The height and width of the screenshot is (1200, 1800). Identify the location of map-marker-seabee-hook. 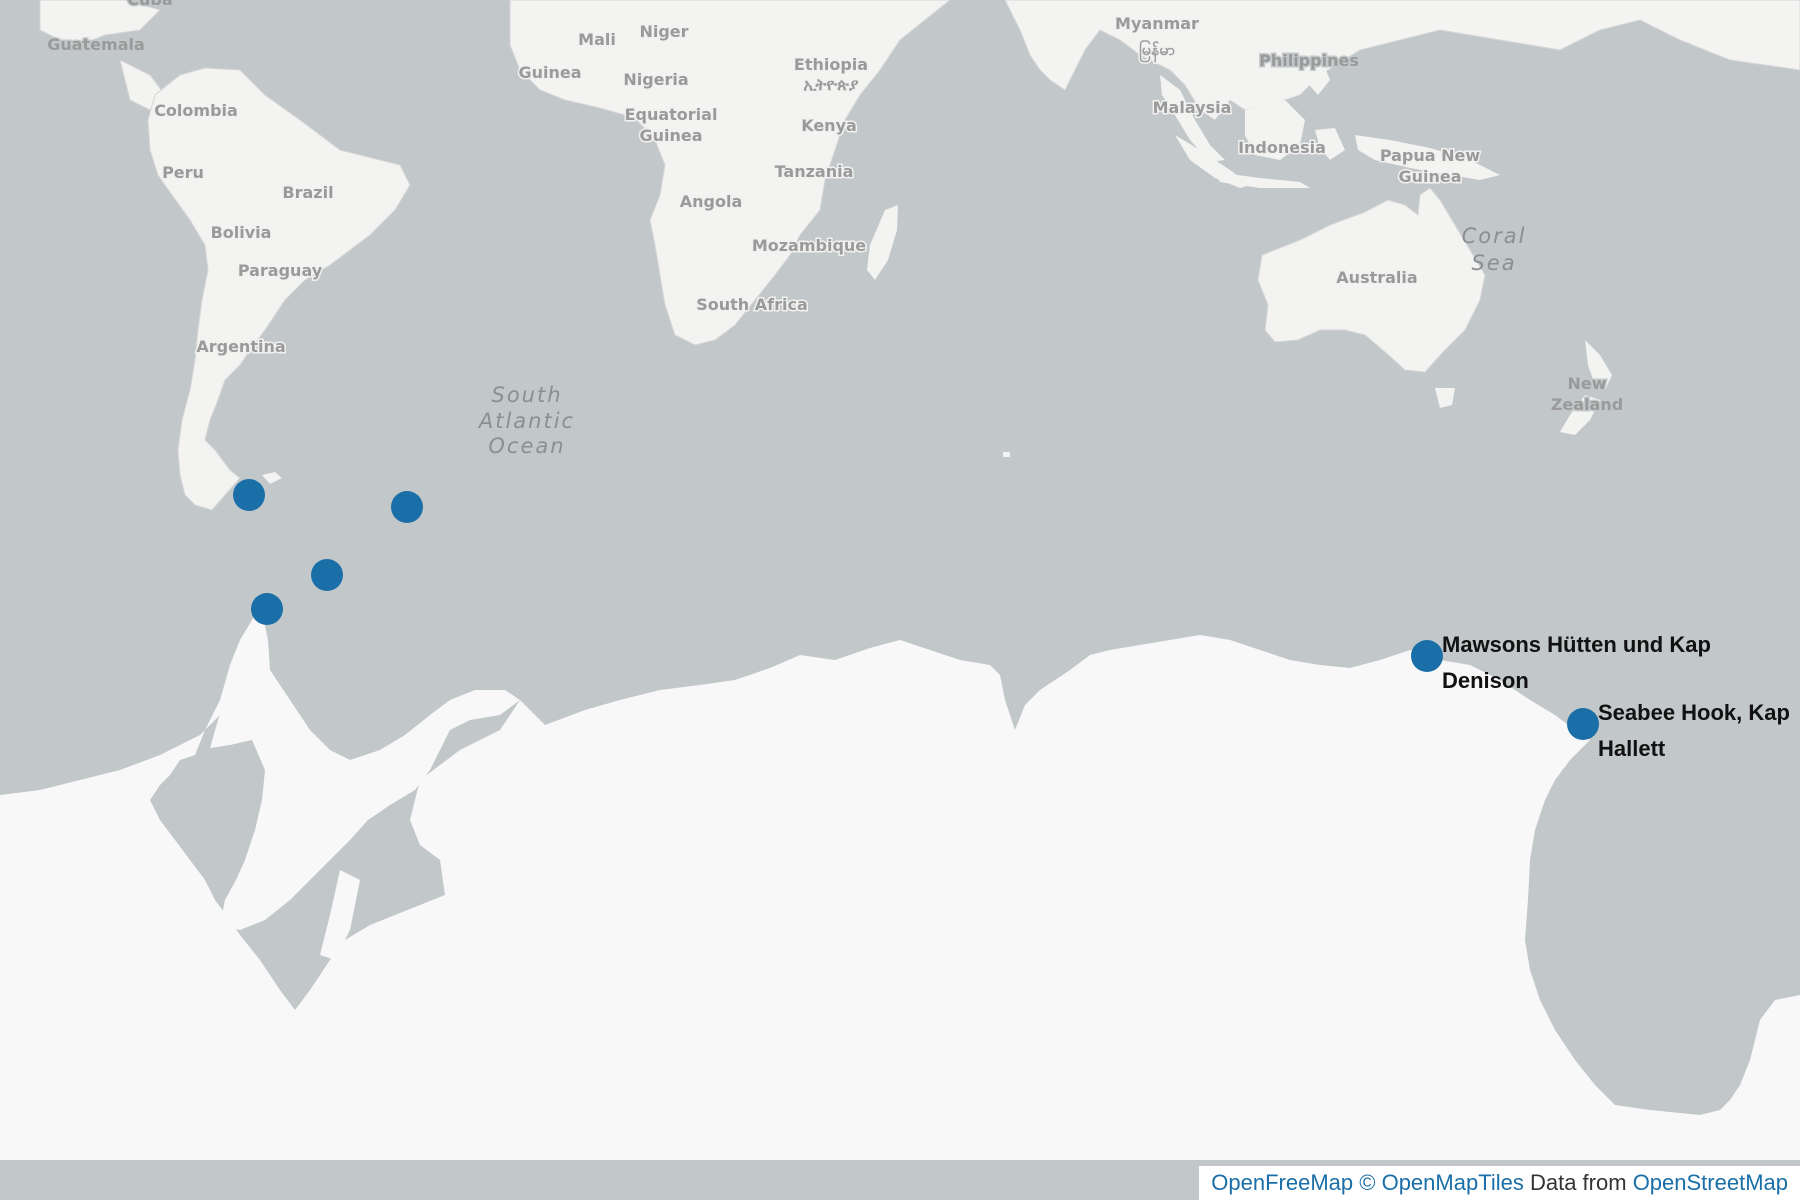
(1583, 724).